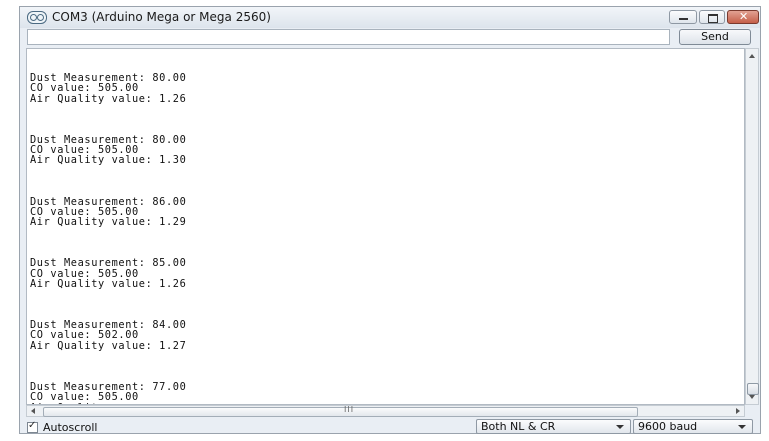  Describe the element at coordinates (390, 17) in the screenshot. I see `title-bar: COM3 (Arduino Mega or Mega 2560) ✕` at that location.